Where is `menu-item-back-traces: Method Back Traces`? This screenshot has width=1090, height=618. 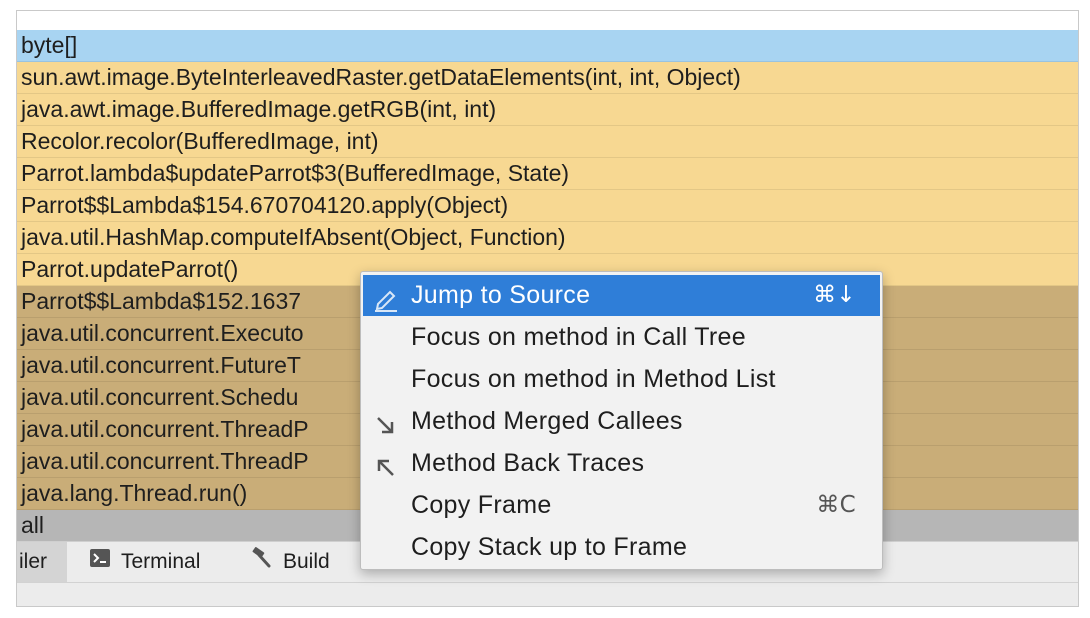
menu-item-back-traces: Method Back Traces is located at coordinates (621, 463).